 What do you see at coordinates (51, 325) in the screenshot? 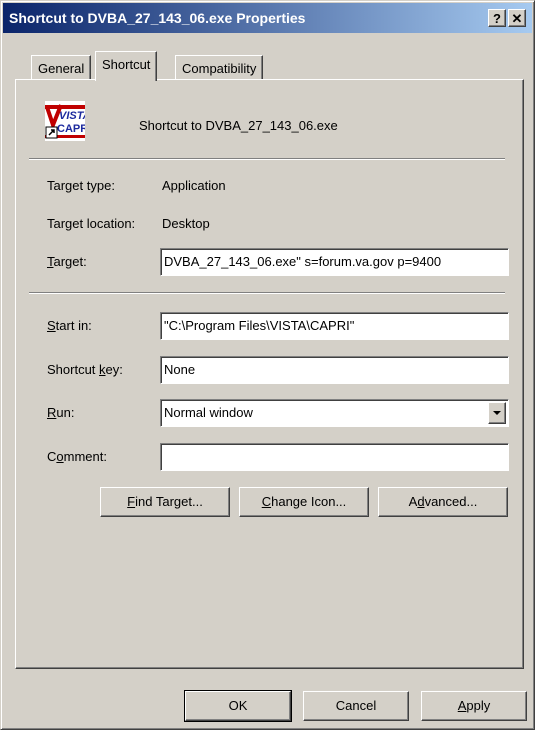
I see `start-in-label-mnemonic: S` at bounding box center [51, 325].